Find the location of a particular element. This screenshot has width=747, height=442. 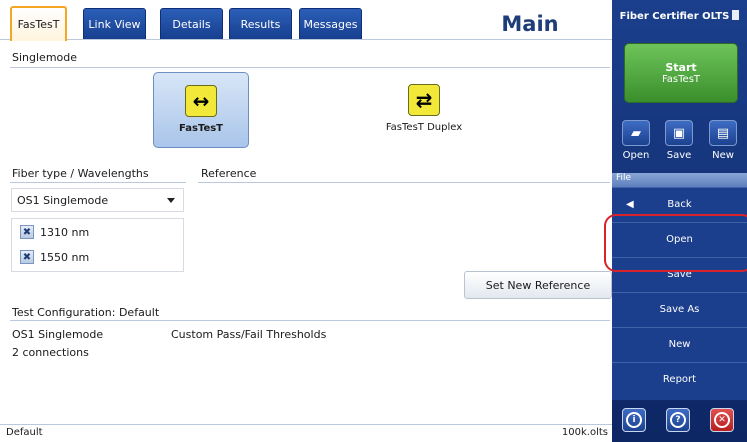

config-fiber-type: OS1 Singlemode is located at coordinates (58, 334).